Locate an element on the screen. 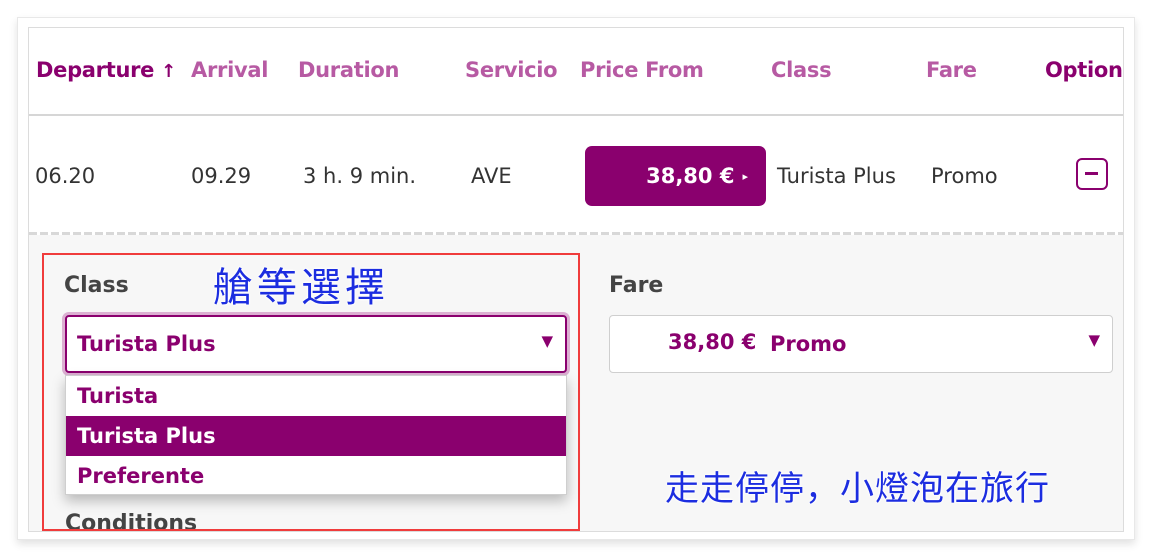 This screenshot has height=557, width=1151. collapse-minus-icon is located at coordinates (1092, 174).